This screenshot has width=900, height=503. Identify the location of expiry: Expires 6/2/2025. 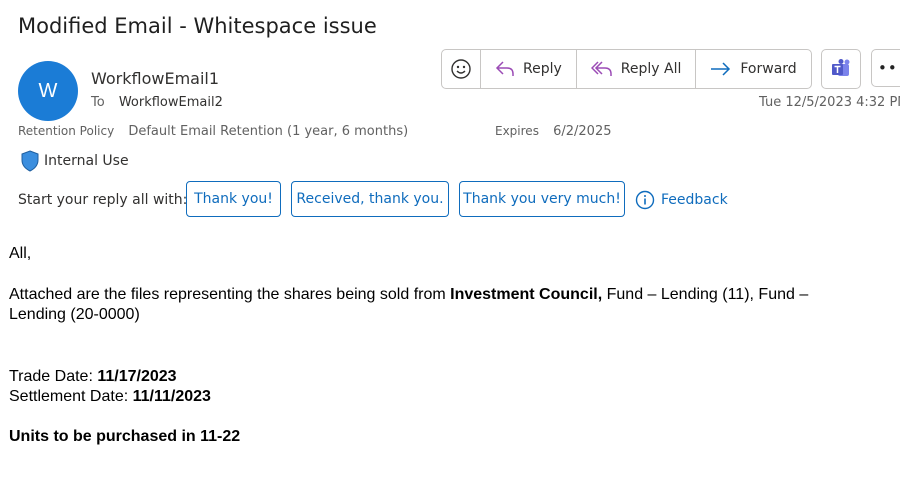
(553, 131).